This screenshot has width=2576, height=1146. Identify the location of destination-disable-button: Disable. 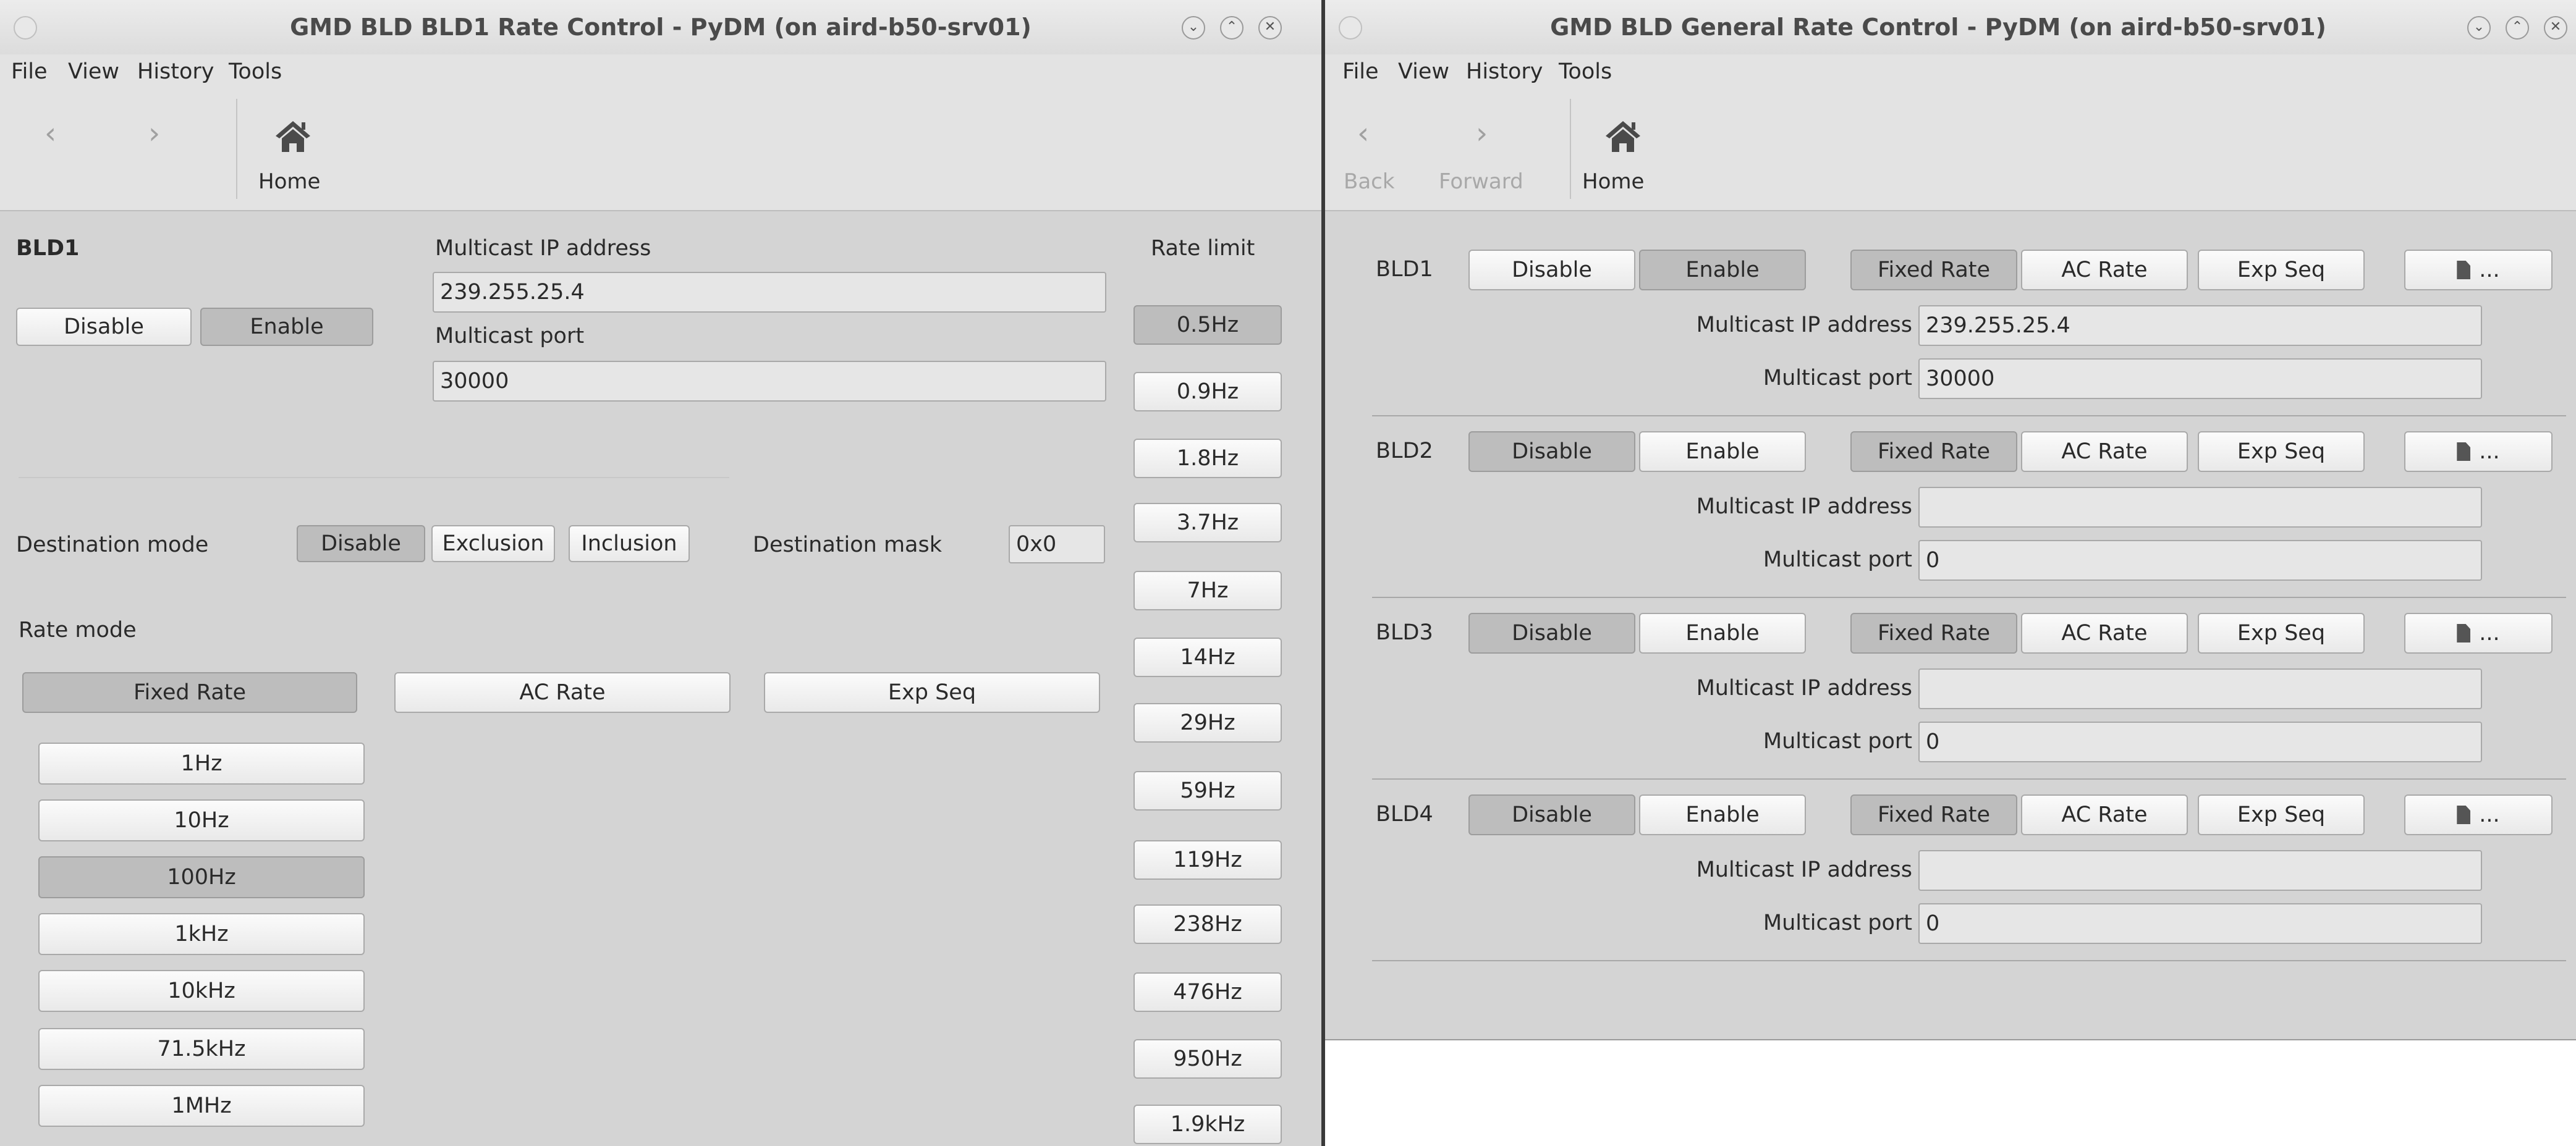
(361, 543).